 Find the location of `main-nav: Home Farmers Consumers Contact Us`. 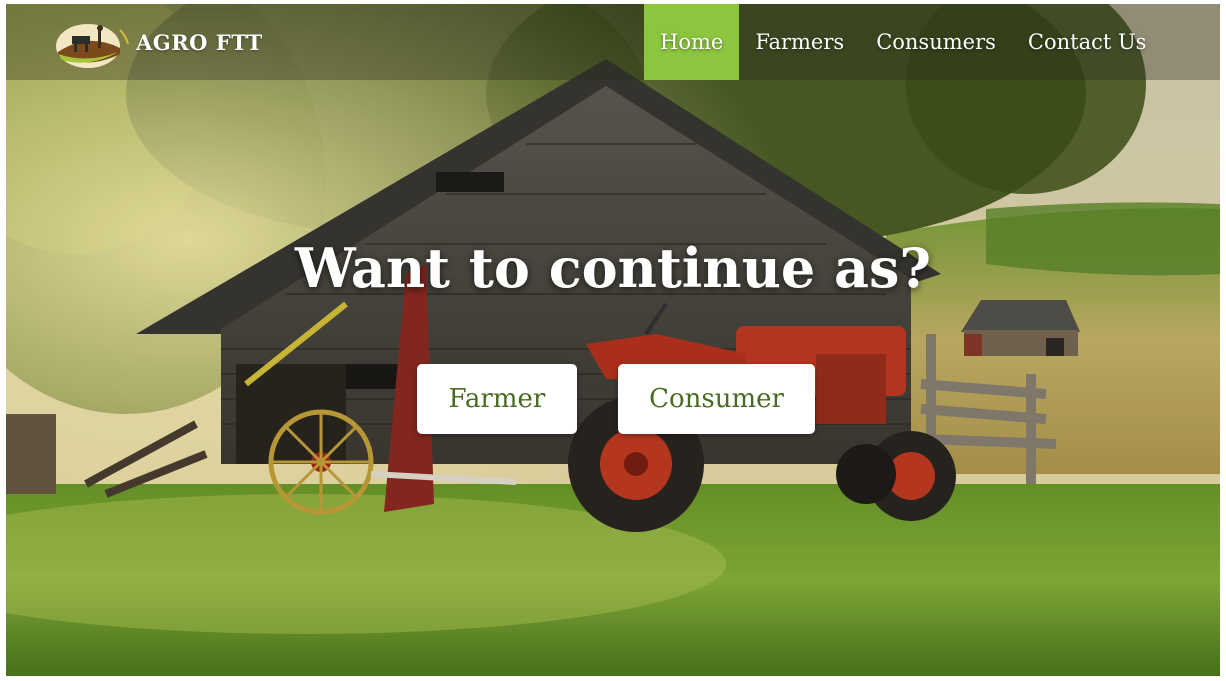

main-nav: Home Farmers Consumers Contact Us is located at coordinates (903, 42).